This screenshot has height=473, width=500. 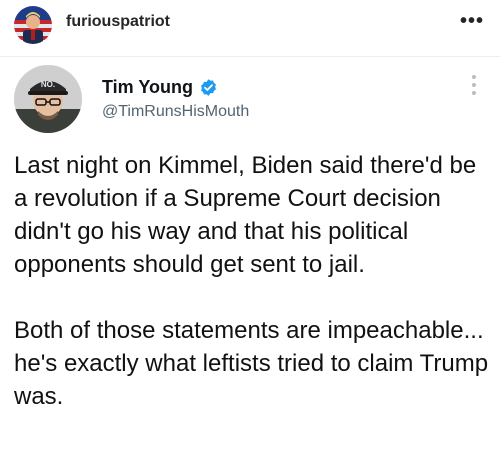 What do you see at coordinates (475, 87) in the screenshot?
I see `more-vertical-icon` at bounding box center [475, 87].